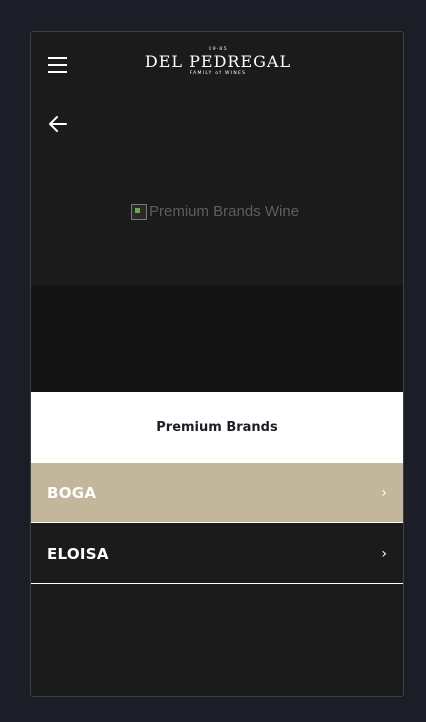  I want to click on hamburger-menu-icon, so click(58, 65).